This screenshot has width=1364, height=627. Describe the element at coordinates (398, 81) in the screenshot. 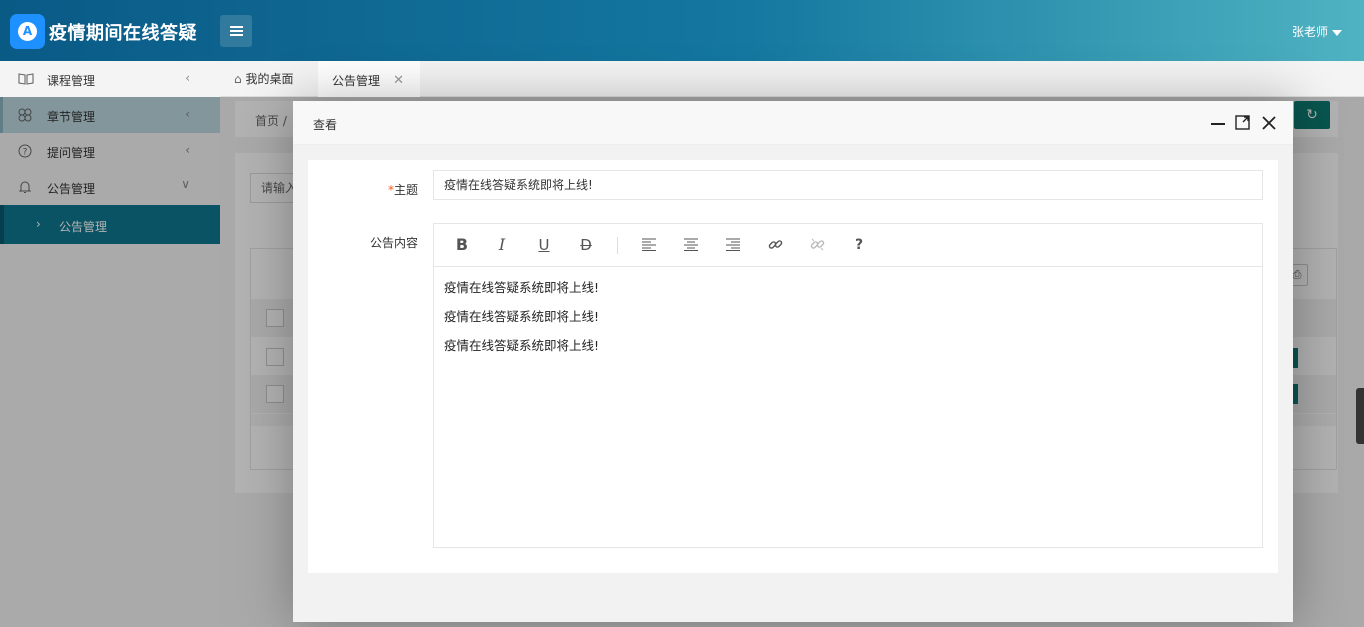

I see `close-icon: ✕` at that location.